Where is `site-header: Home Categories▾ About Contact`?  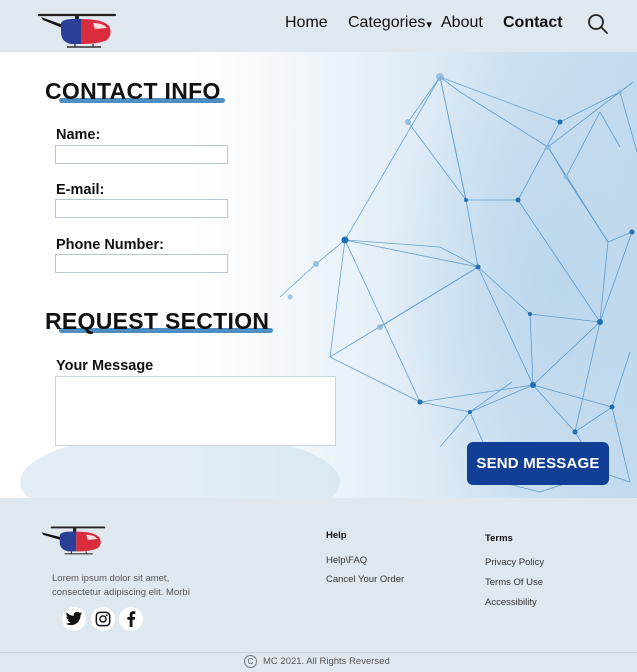
site-header: Home Categories▾ About Contact is located at coordinates (318, 26).